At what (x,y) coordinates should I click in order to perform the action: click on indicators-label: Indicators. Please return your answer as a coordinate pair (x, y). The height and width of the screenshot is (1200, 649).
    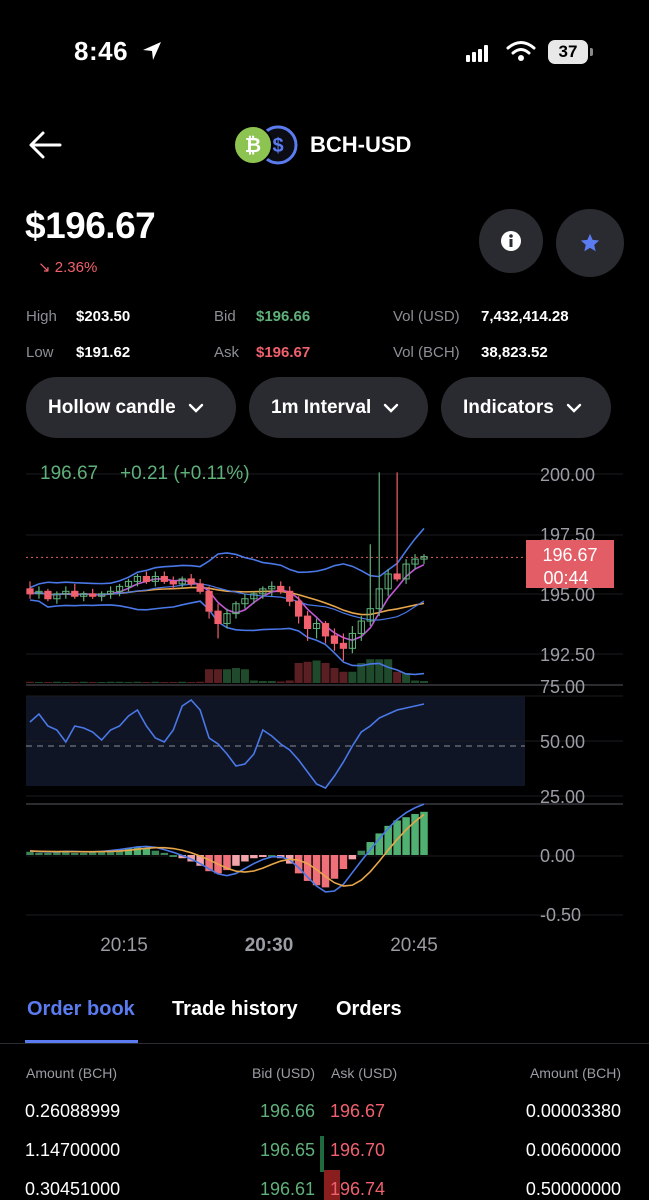
    Looking at the image, I should click on (508, 407).